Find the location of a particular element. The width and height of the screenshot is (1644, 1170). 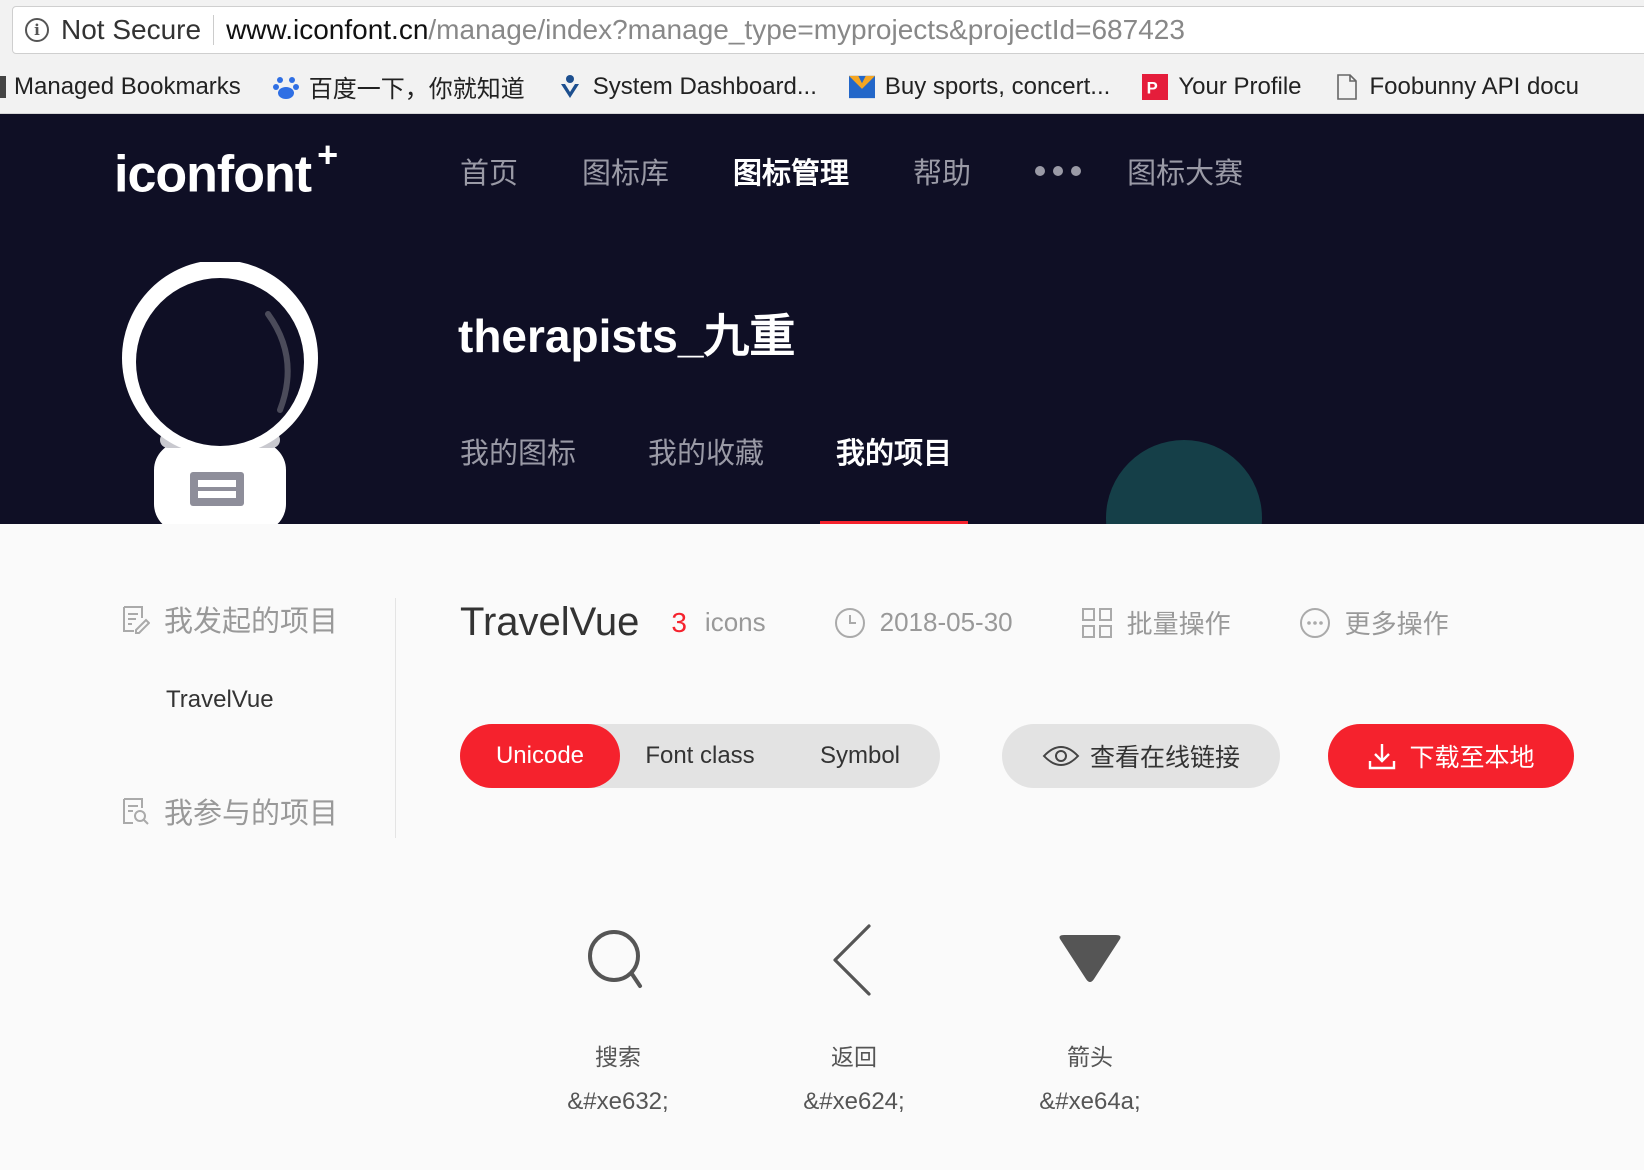

project-sidebar: 我发起的项目 TravelVue 我参与的项目 is located at coordinates (258, 718).